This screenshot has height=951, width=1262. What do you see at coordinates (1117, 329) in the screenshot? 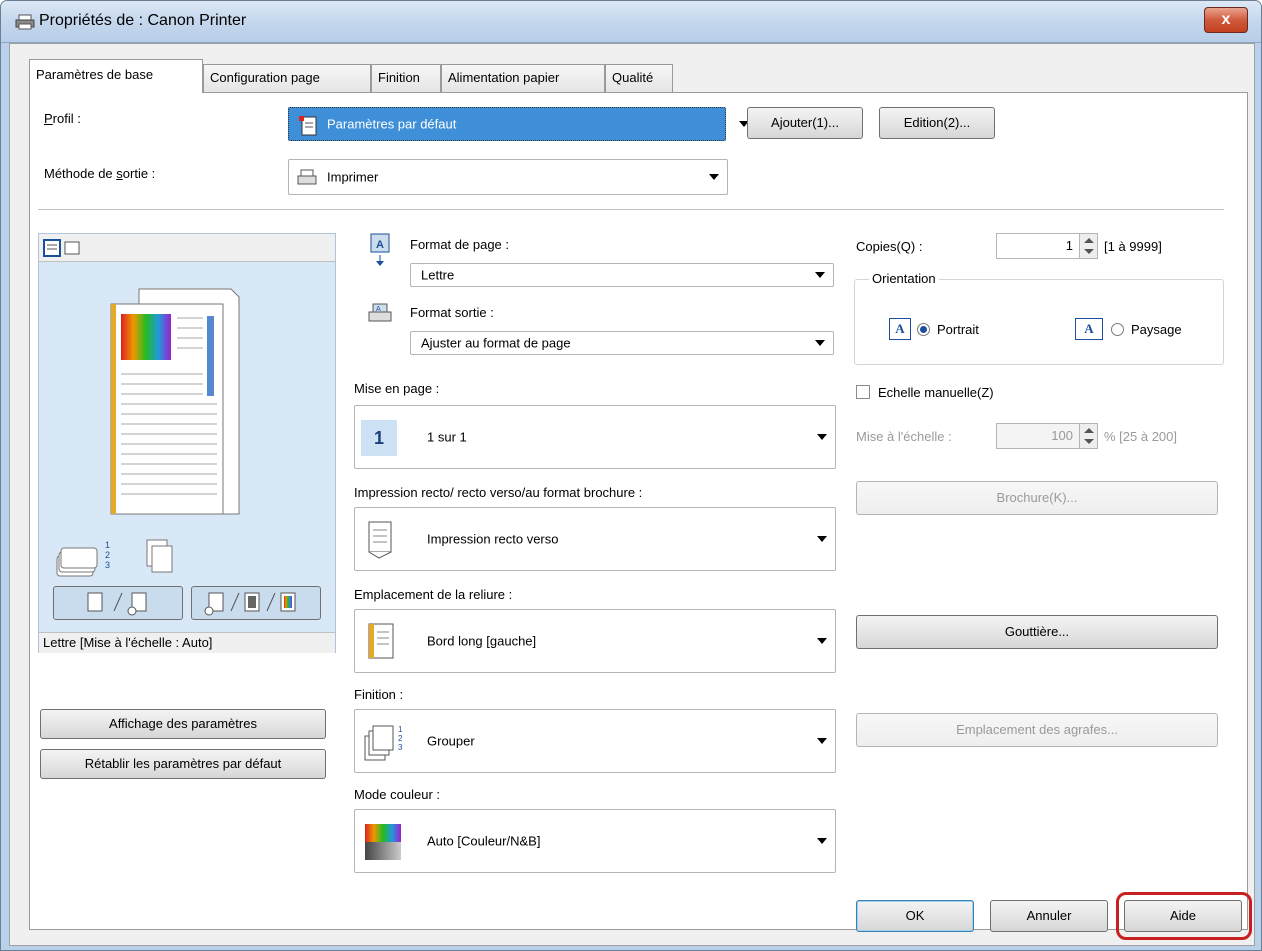
I see `landscape-radio` at bounding box center [1117, 329].